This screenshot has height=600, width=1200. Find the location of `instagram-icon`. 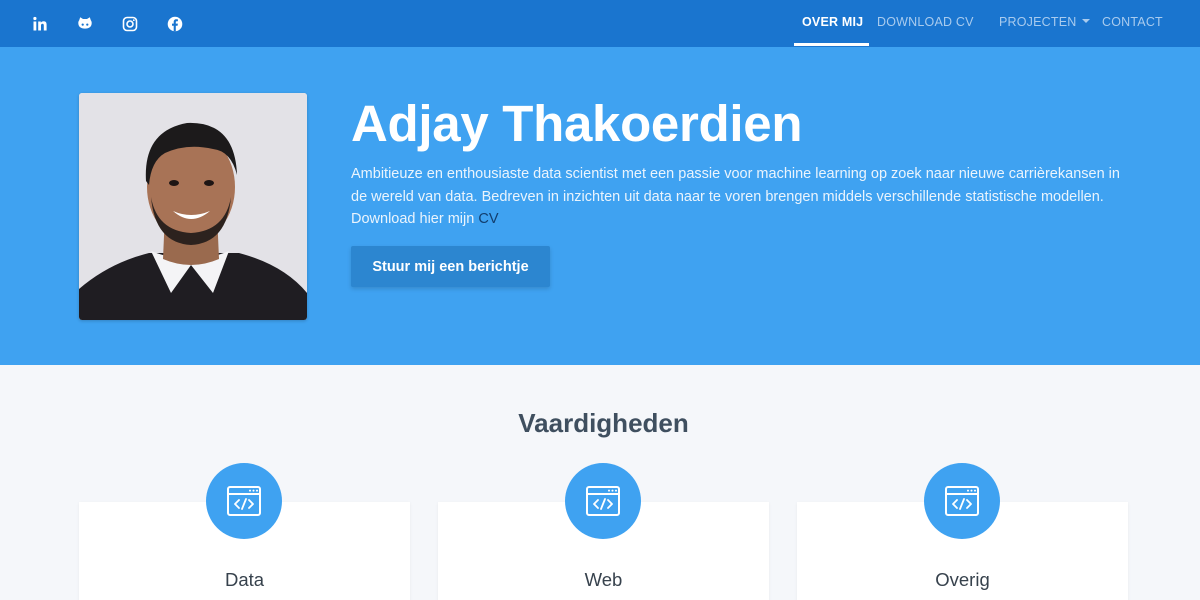

instagram-icon is located at coordinates (130, 23).